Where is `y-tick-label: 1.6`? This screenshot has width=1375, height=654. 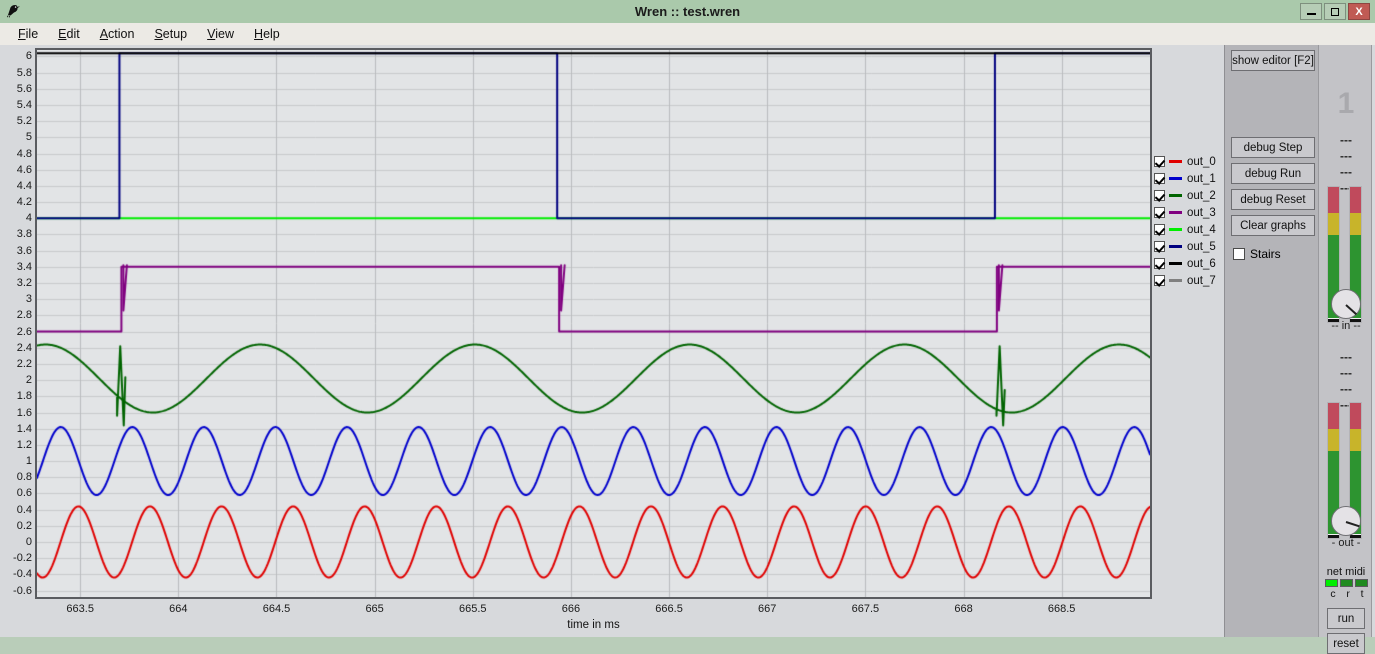 y-tick-label: 1.6 is located at coordinates (24, 412).